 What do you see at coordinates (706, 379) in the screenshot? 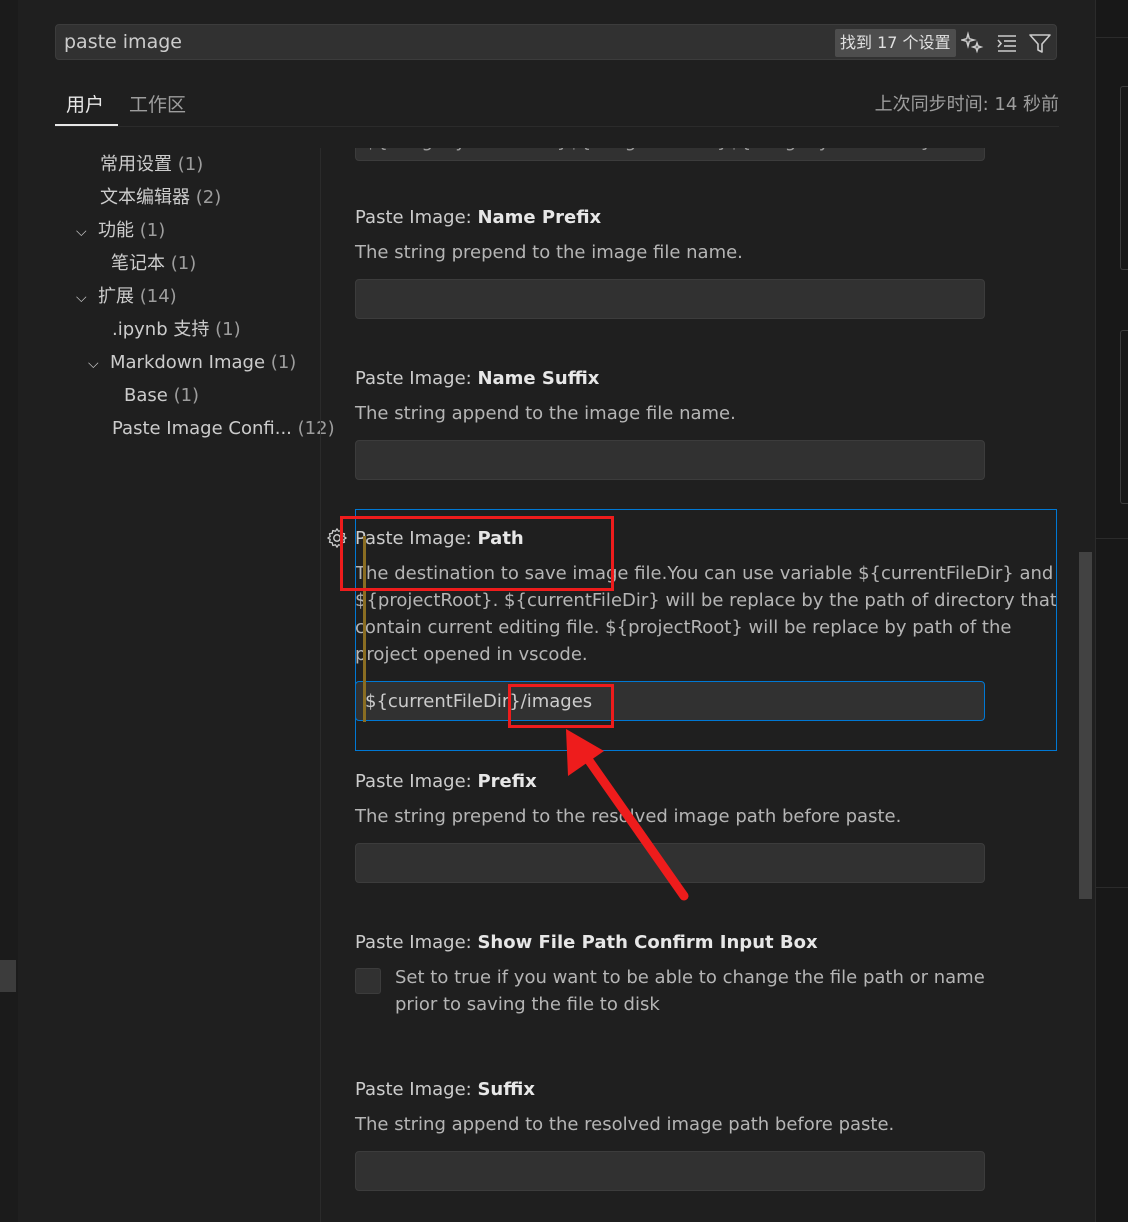
I see `setting-title: Paste Image: Name Suffix` at bounding box center [706, 379].